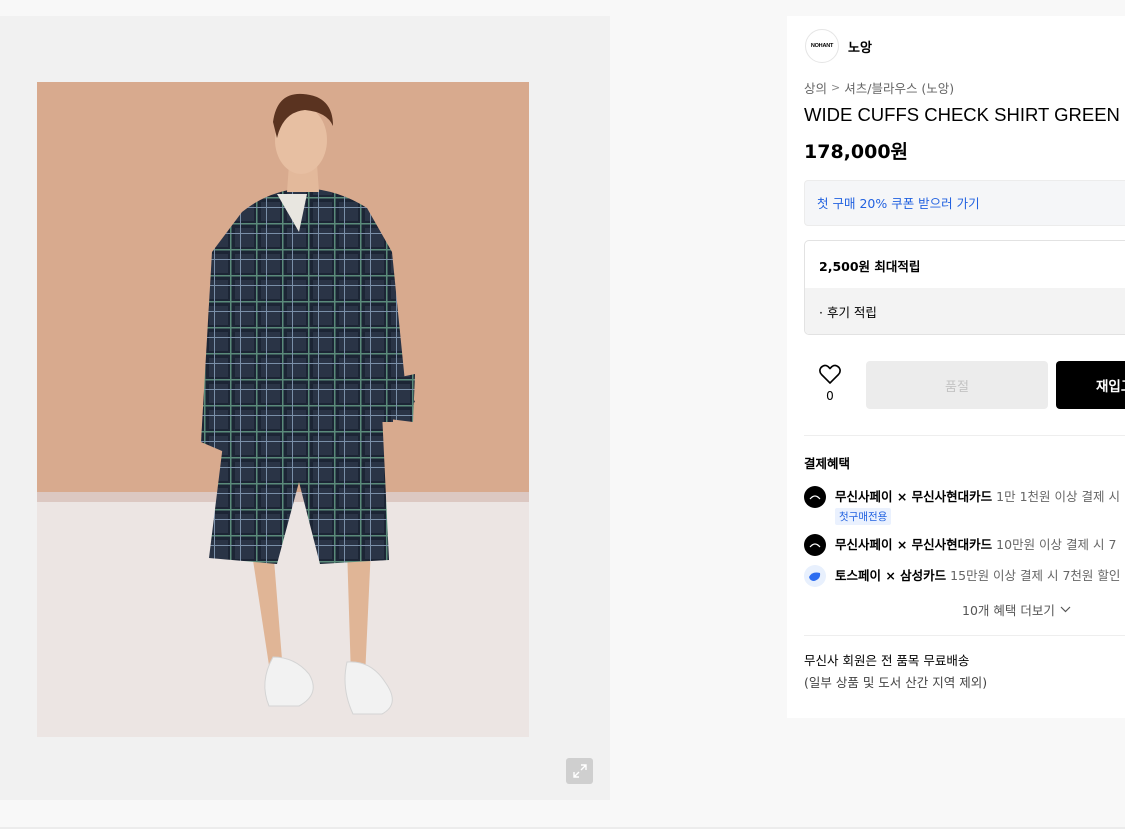  What do you see at coordinates (830, 374) in the screenshot?
I see `heart-icon` at bounding box center [830, 374].